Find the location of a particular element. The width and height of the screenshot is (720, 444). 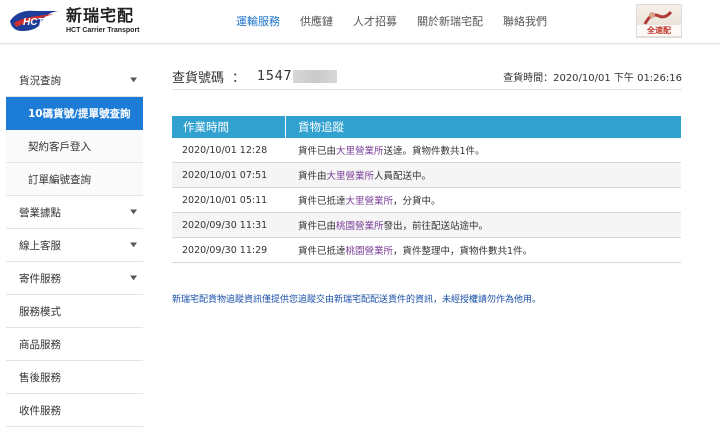

sidebar-item-service-mode: 服務模式 is located at coordinates (74, 311).